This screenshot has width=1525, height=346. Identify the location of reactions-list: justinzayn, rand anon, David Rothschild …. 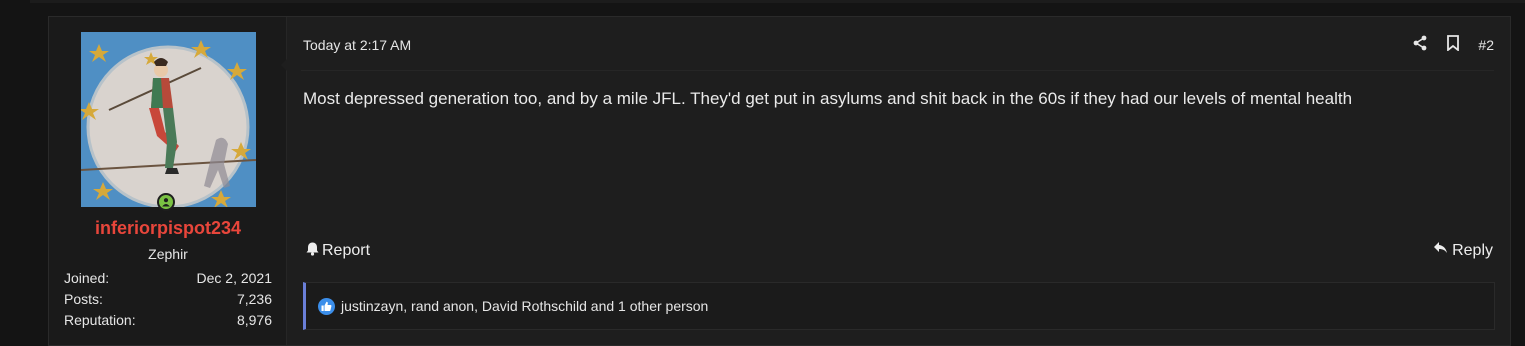
(524, 306).